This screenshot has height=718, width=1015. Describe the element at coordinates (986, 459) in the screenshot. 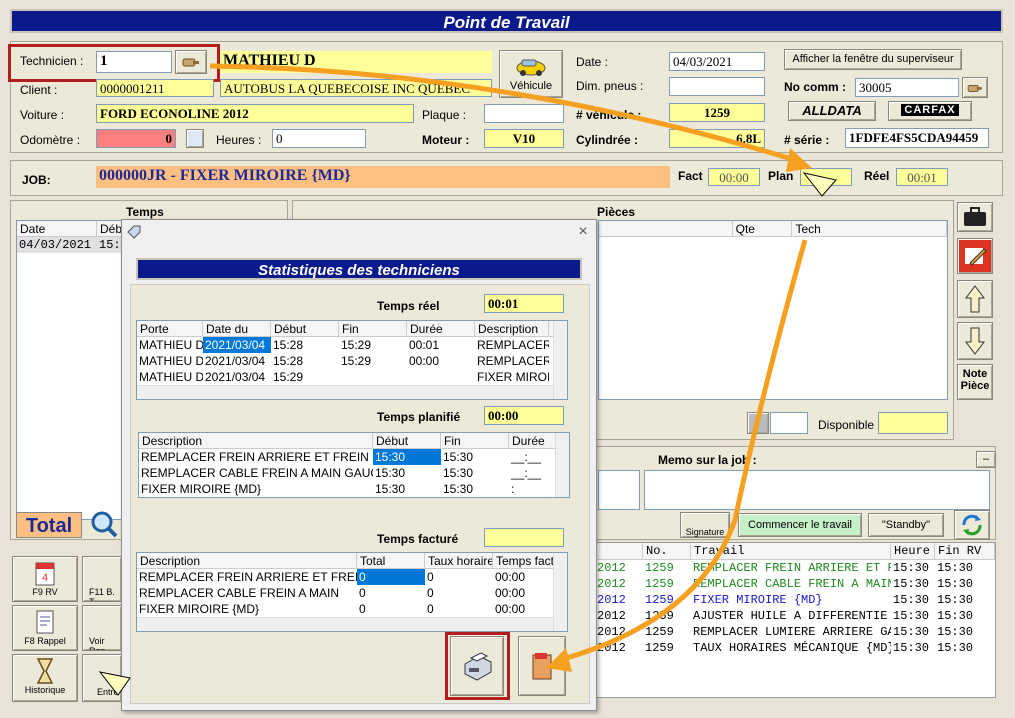

I see `memo-collapse-button: –` at that location.